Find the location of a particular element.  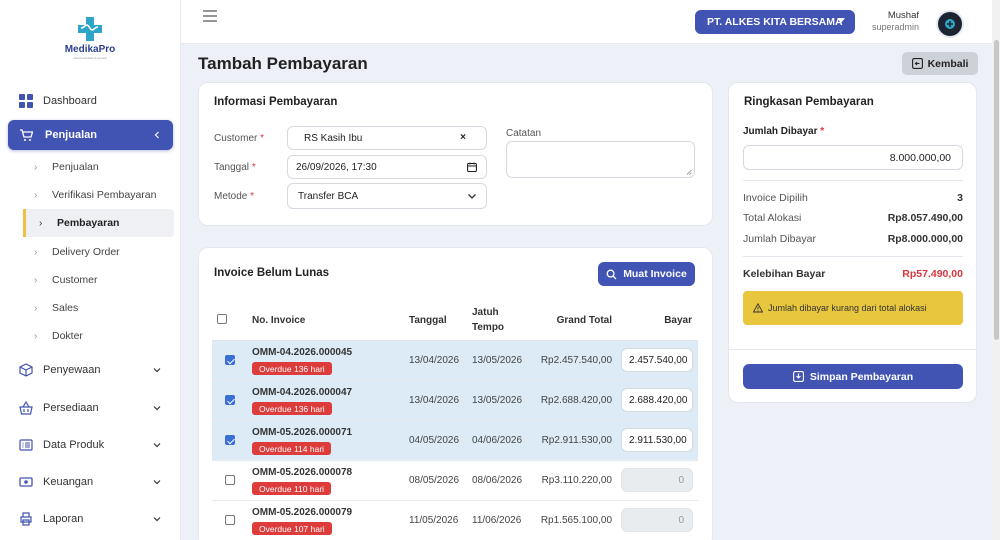

sidebar-item-label: Penyewaan is located at coordinates (72, 370).